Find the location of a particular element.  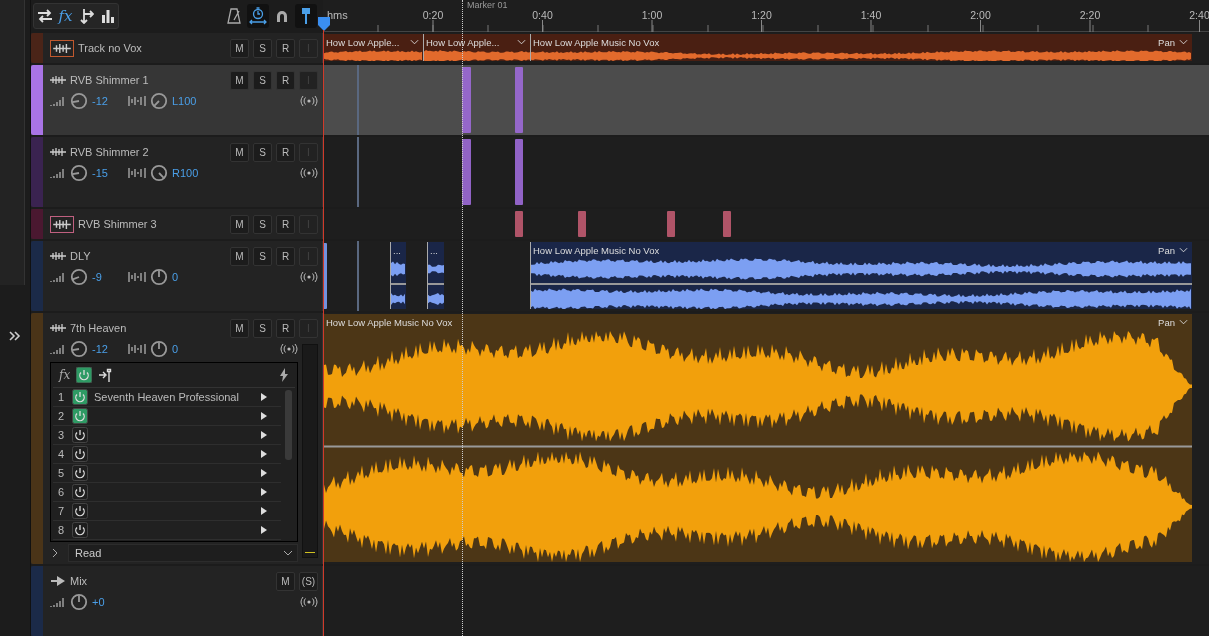

effect-slot: 5 is located at coordinates (167, 473).